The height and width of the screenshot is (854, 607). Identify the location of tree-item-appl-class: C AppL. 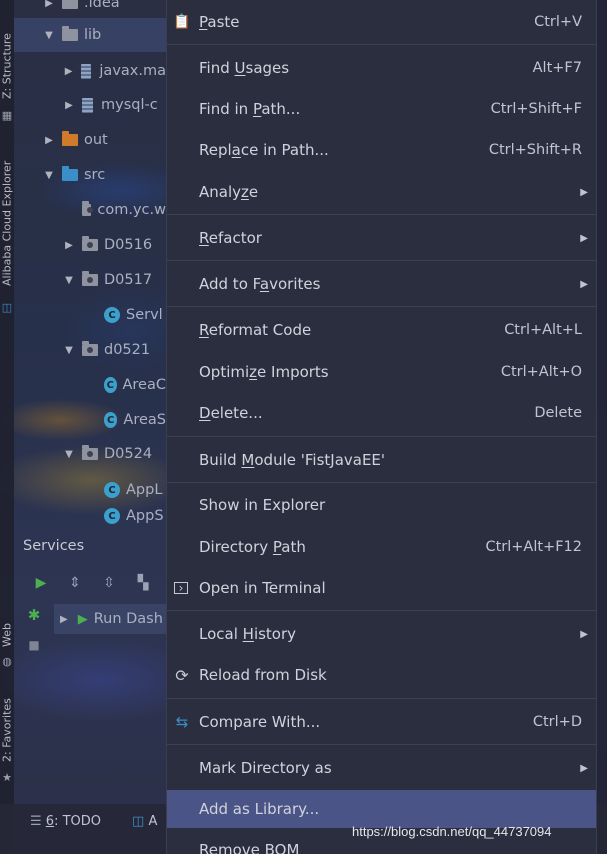
(90, 490).